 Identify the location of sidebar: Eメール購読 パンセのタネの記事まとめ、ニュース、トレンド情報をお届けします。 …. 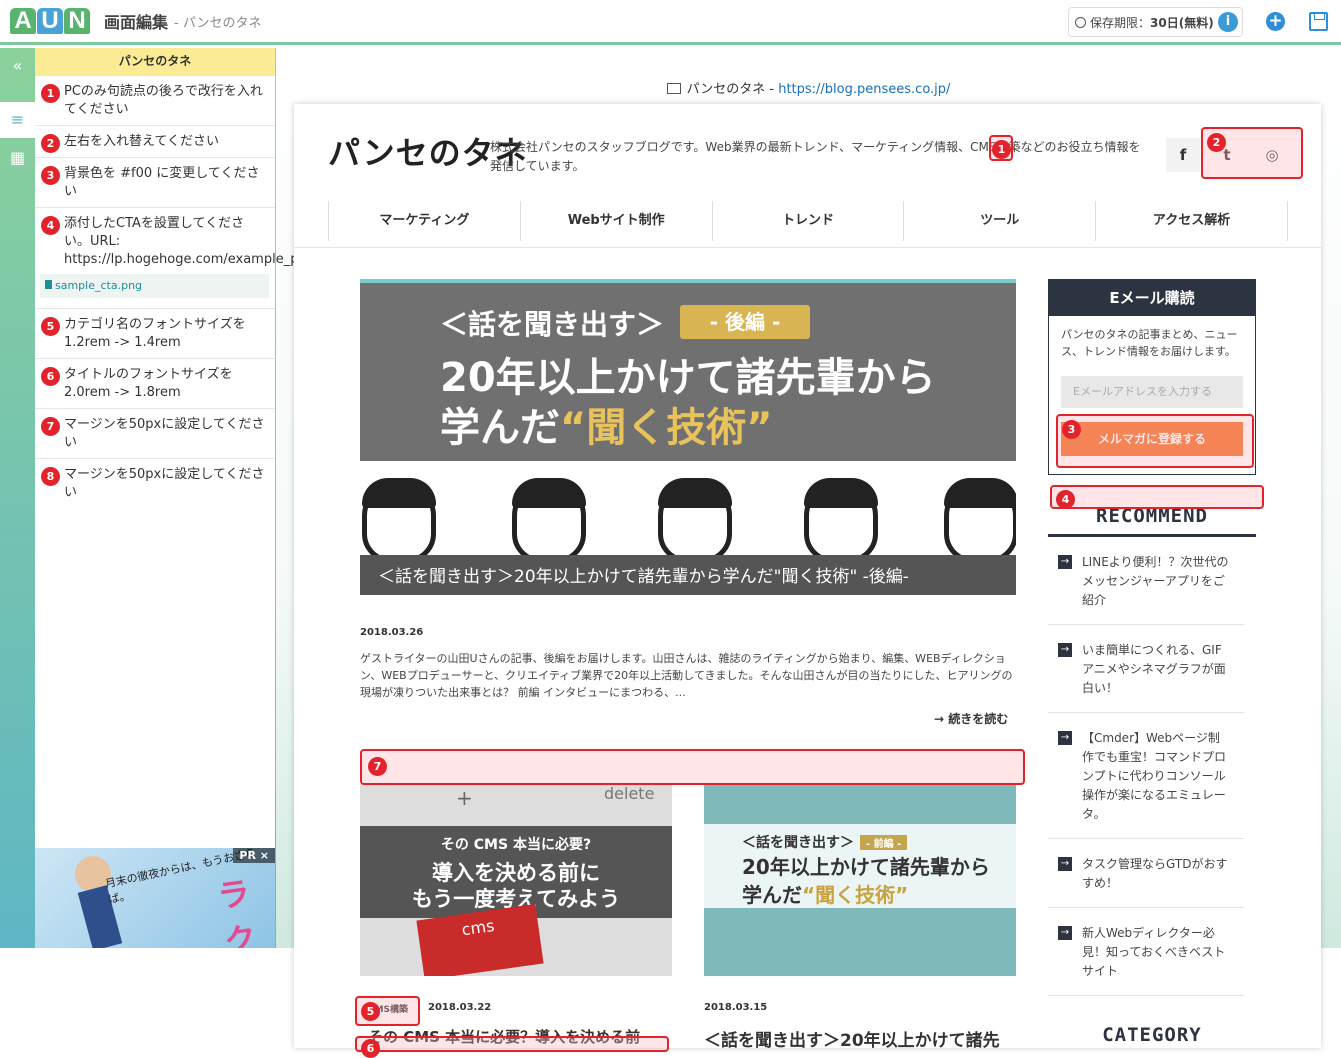
(1152, 662).